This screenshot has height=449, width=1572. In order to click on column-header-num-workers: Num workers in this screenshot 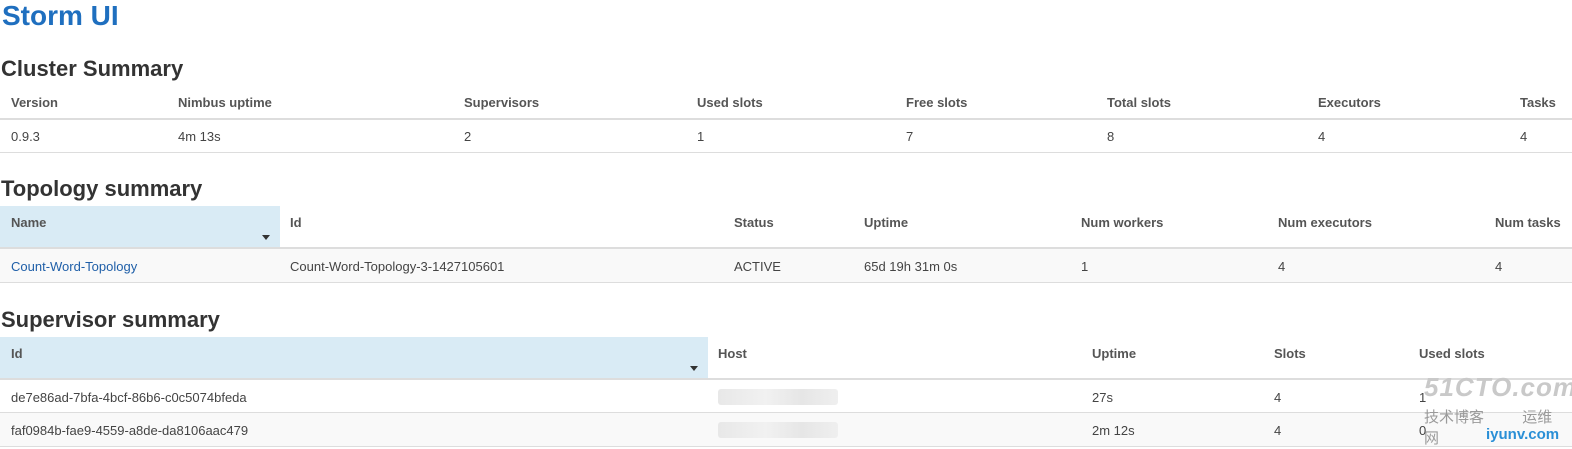, I will do `click(1122, 222)`.